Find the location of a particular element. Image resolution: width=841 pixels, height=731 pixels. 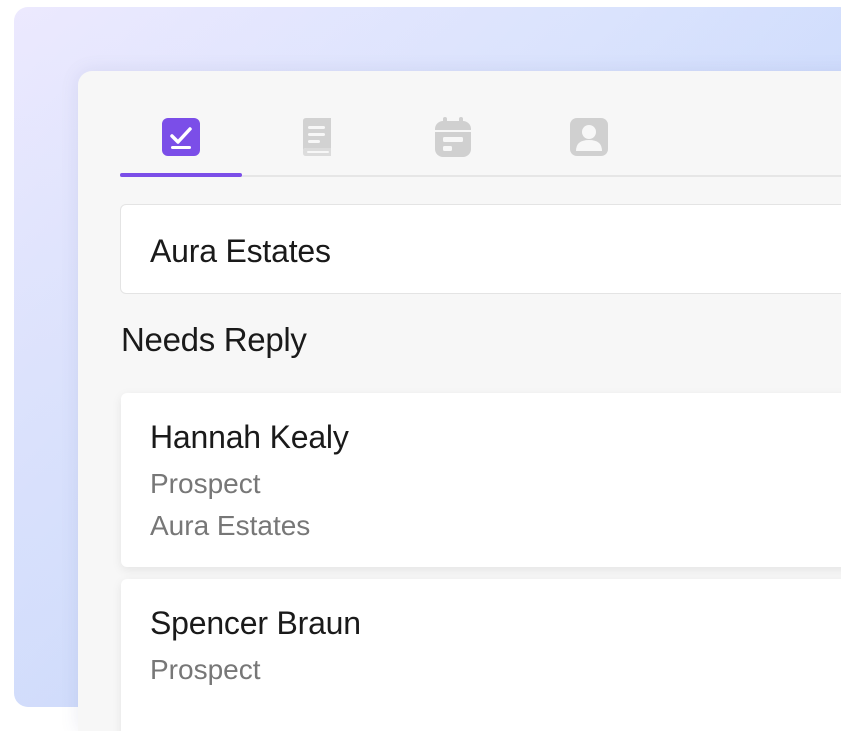

checkbox-icon is located at coordinates (181, 137).